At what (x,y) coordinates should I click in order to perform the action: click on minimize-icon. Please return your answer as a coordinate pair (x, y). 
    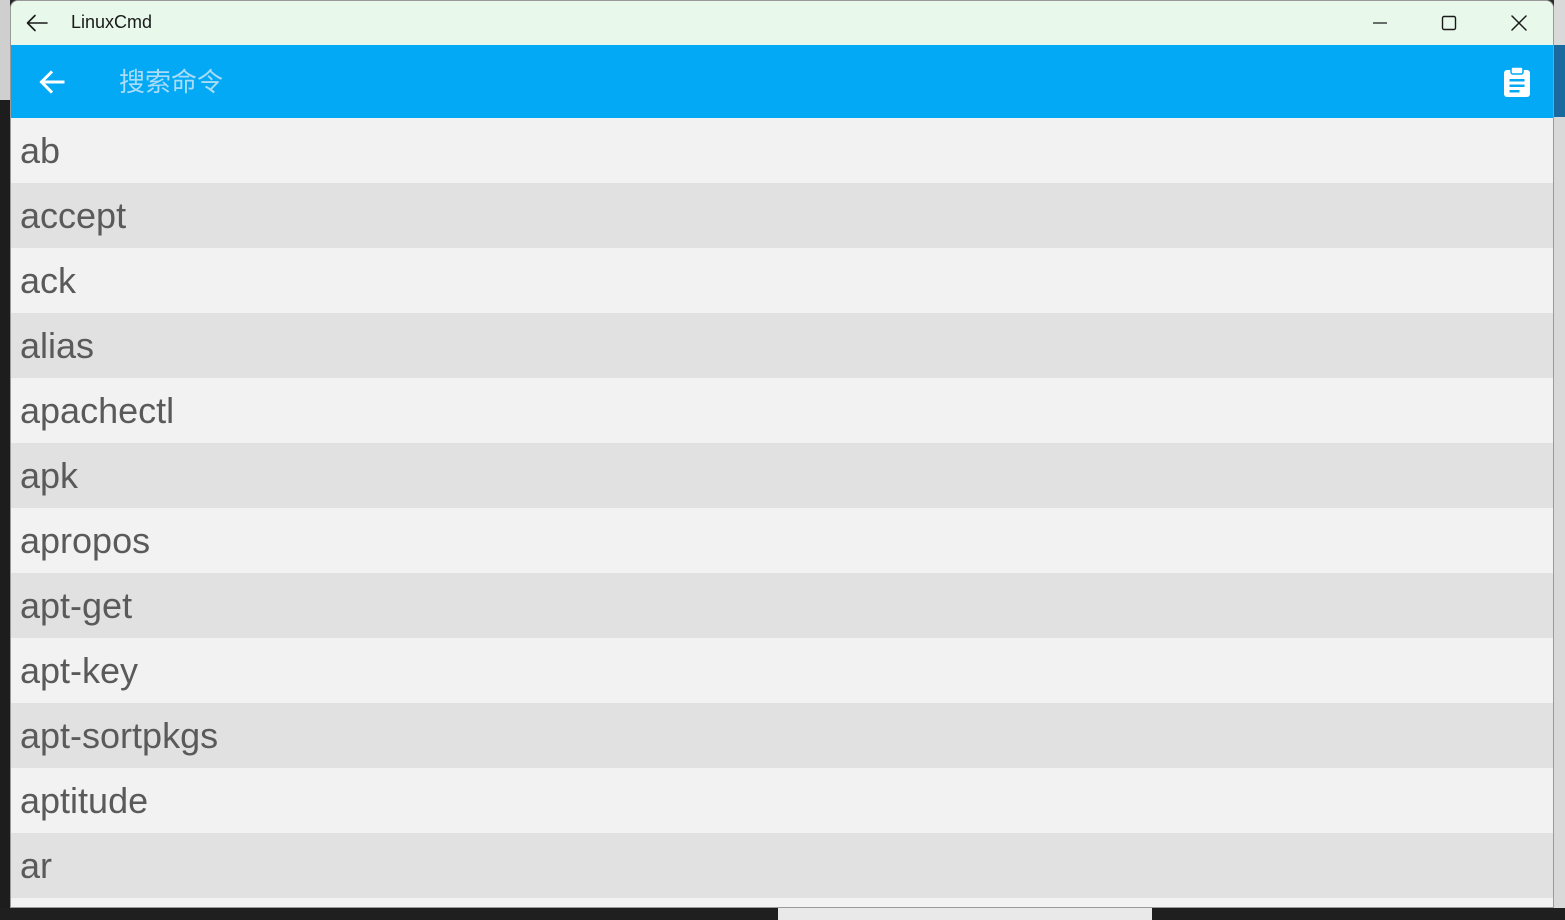
    Looking at the image, I should click on (1380, 23).